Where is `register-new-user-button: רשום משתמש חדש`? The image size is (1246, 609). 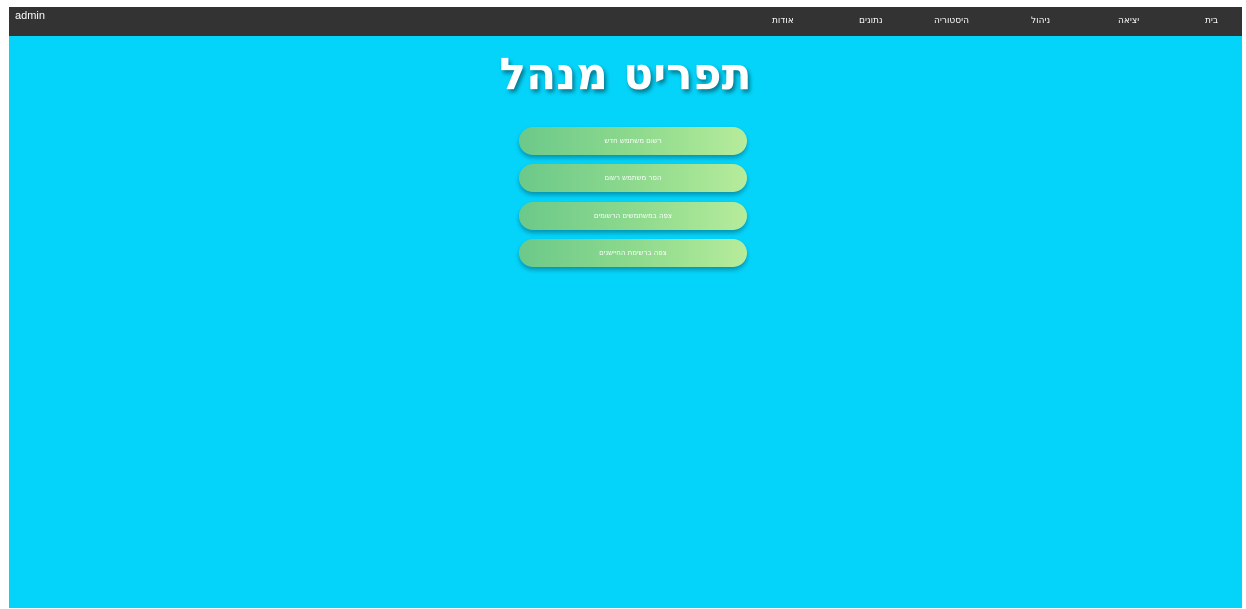 register-new-user-button: רשום משתמש חדש is located at coordinates (633, 141).